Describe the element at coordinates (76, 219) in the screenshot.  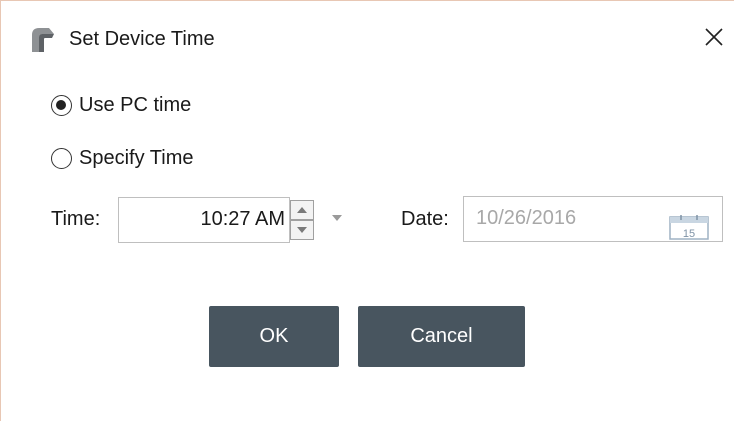
I see `time-label: Time:` at that location.